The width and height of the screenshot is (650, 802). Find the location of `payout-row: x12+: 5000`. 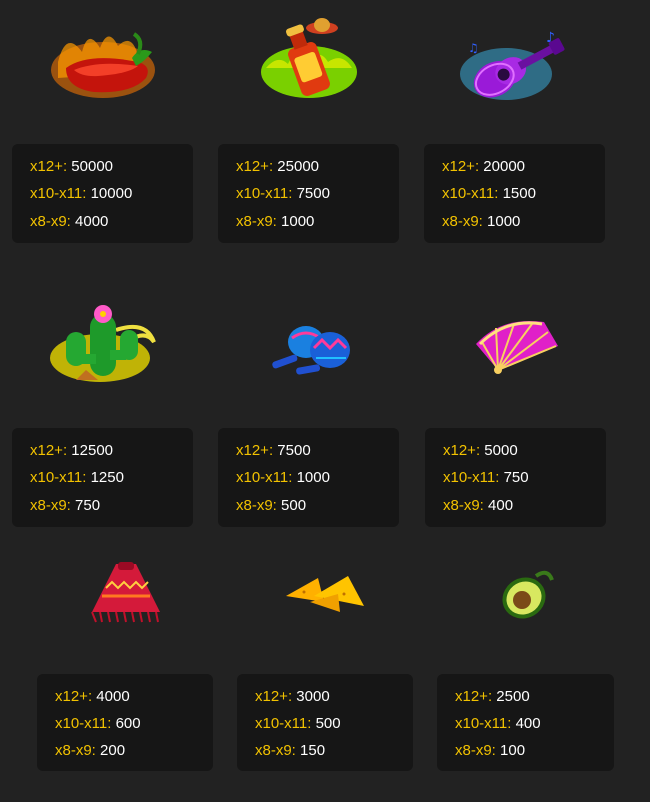

payout-row: x12+: 5000 is located at coordinates (480, 451).